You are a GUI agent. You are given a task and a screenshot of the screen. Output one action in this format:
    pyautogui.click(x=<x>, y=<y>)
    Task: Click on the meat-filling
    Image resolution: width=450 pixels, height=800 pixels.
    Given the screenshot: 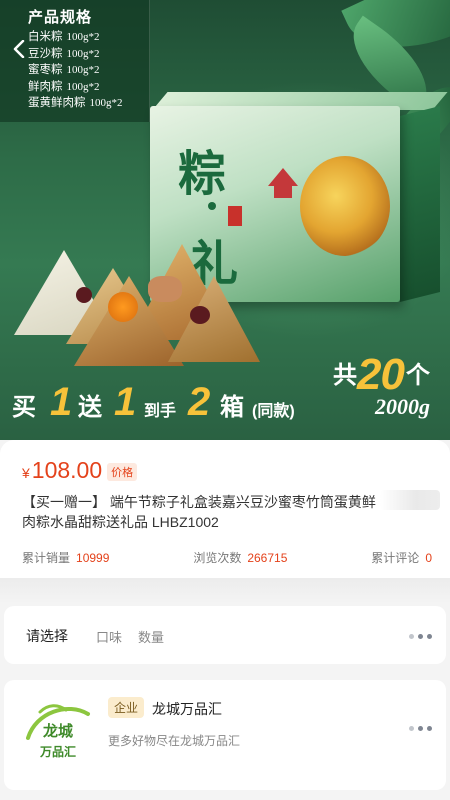 What is the action you would take?
    pyautogui.click(x=165, y=289)
    